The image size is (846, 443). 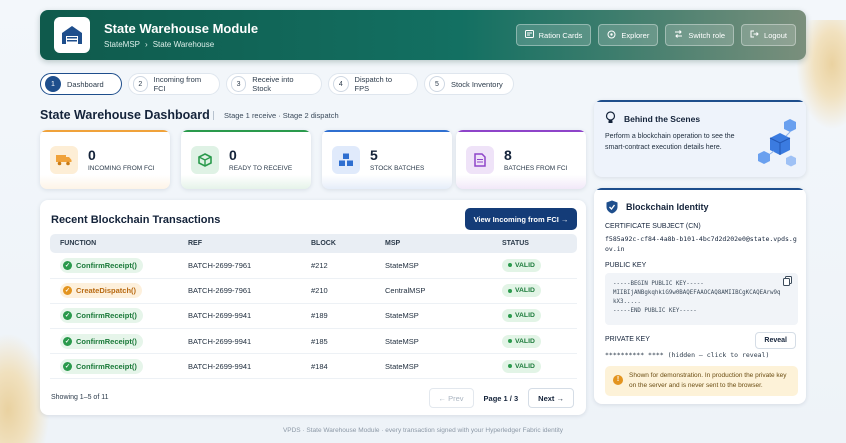 What do you see at coordinates (662, 119) in the screenshot?
I see `behind-the-scenes-title: Behind the Scenes` at bounding box center [662, 119].